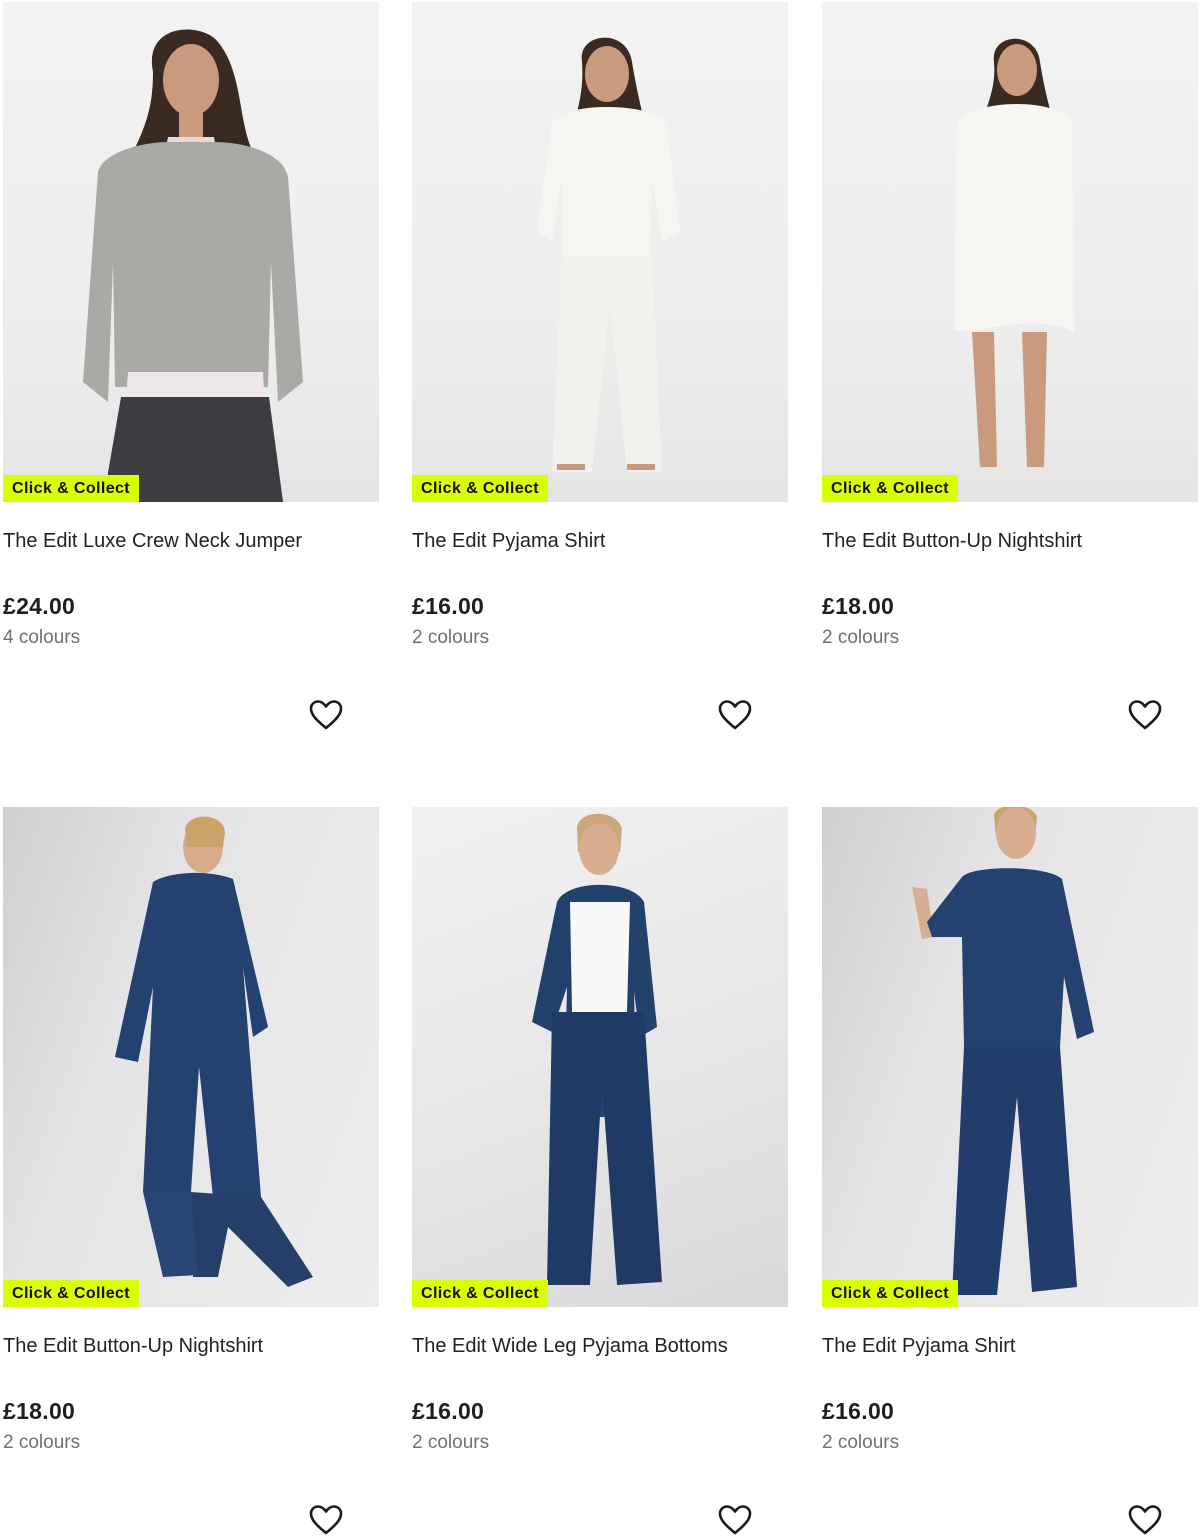 Image resolution: width=1200 pixels, height=1538 pixels. Describe the element at coordinates (39, 606) in the screenshot. I see `product-price: £24.00` at that location.